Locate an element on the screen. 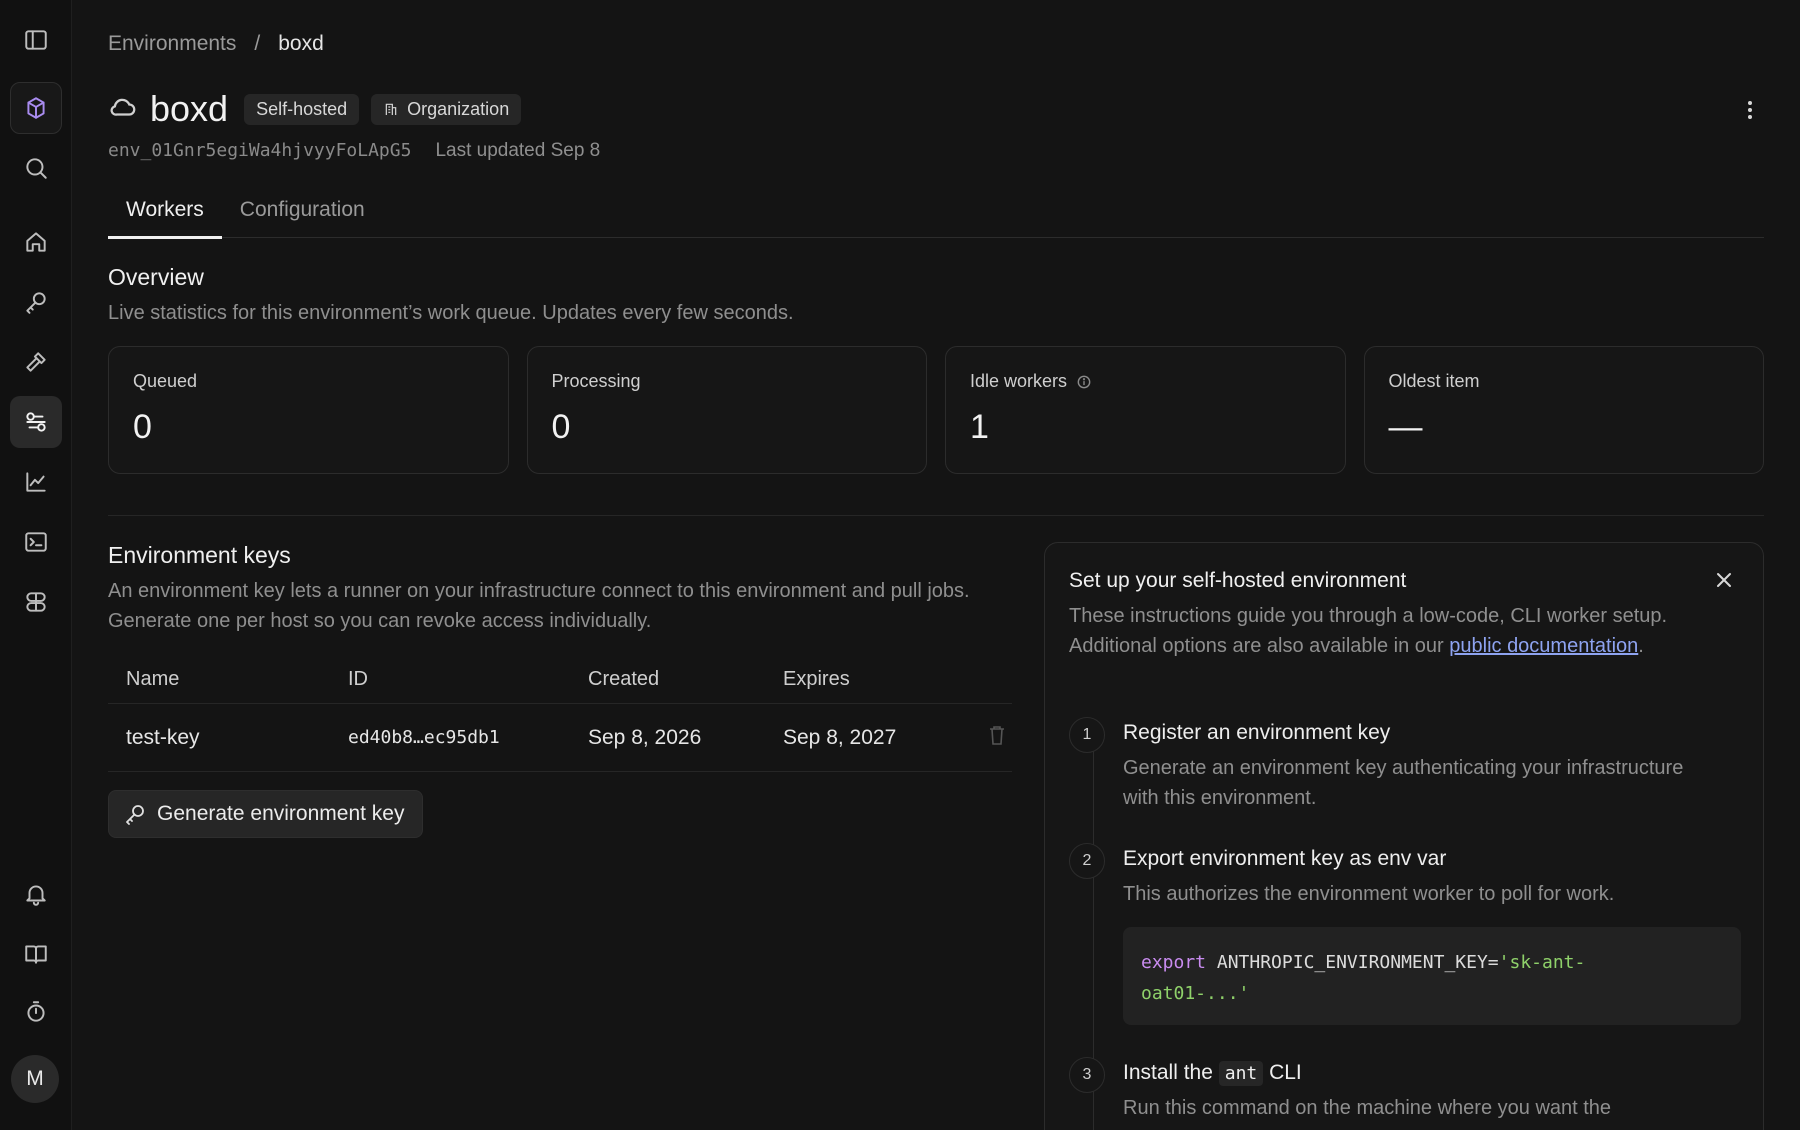 The image size is (1800, 1130). search-icon is located at coordinates (36, 168).